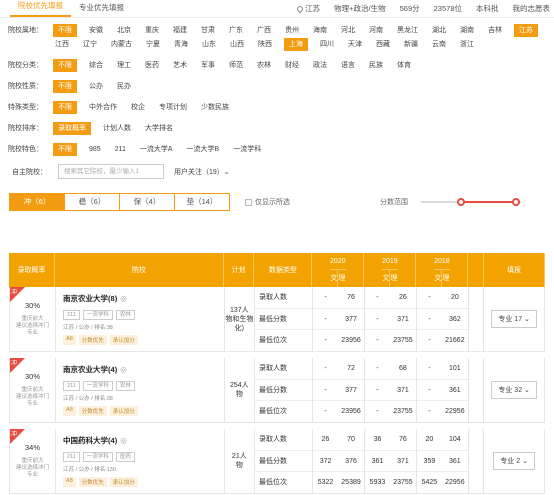  What do you see at coordinates (209, 44) in the screenshot?
I see `filter-option: 山东` at bounding box center [209, 44].